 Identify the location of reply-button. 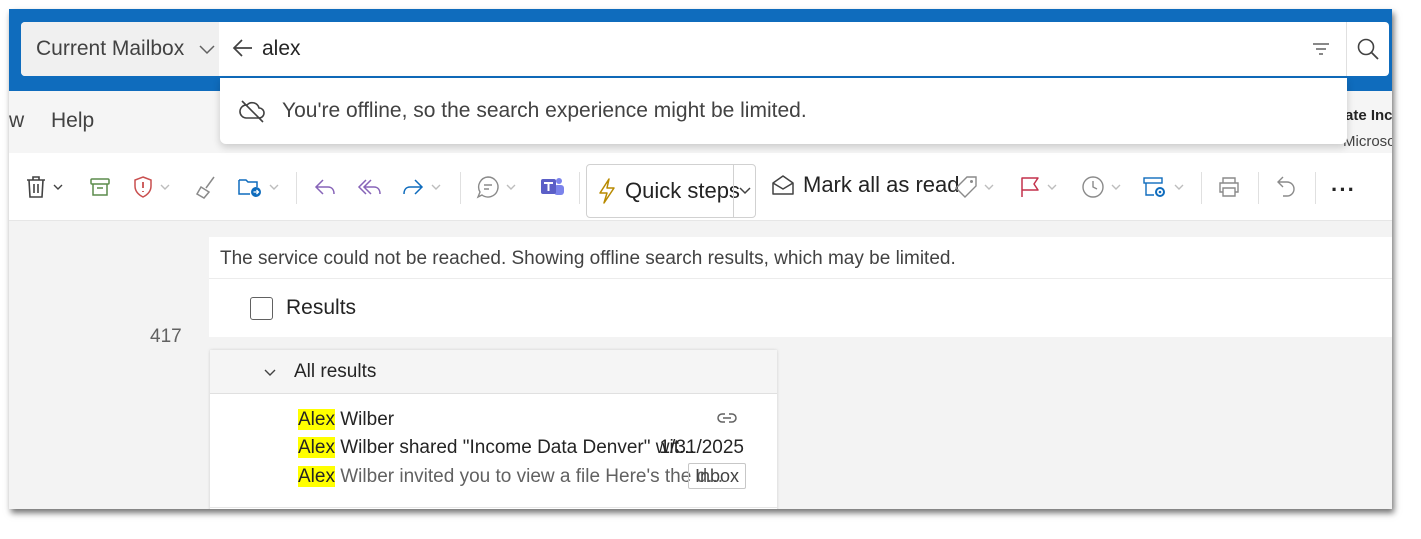
(325, 187).